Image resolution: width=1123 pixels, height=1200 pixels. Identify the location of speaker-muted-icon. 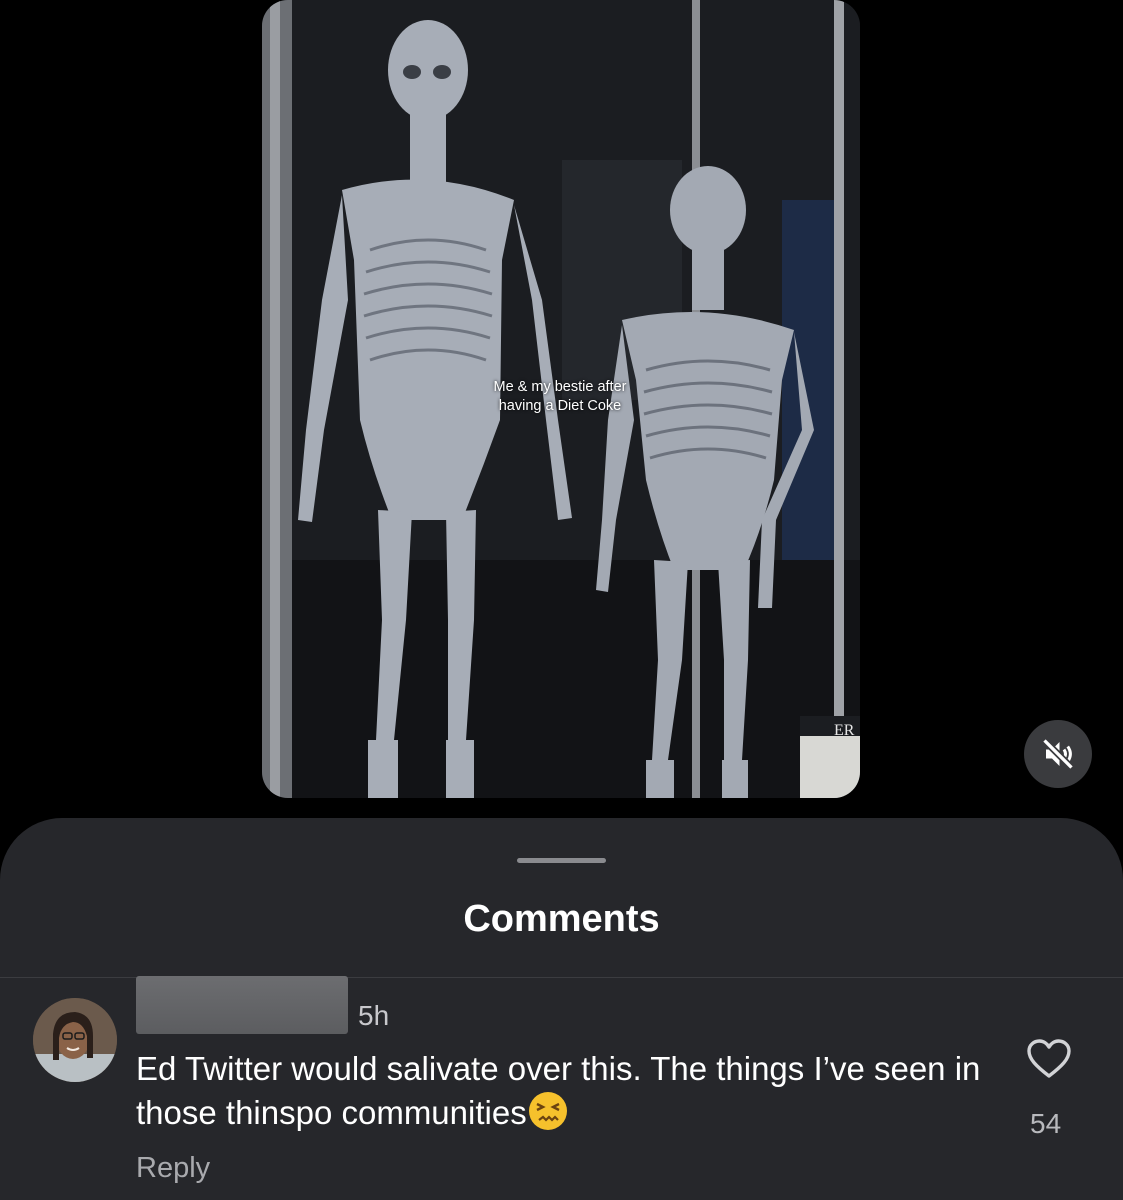
(1058, 754).